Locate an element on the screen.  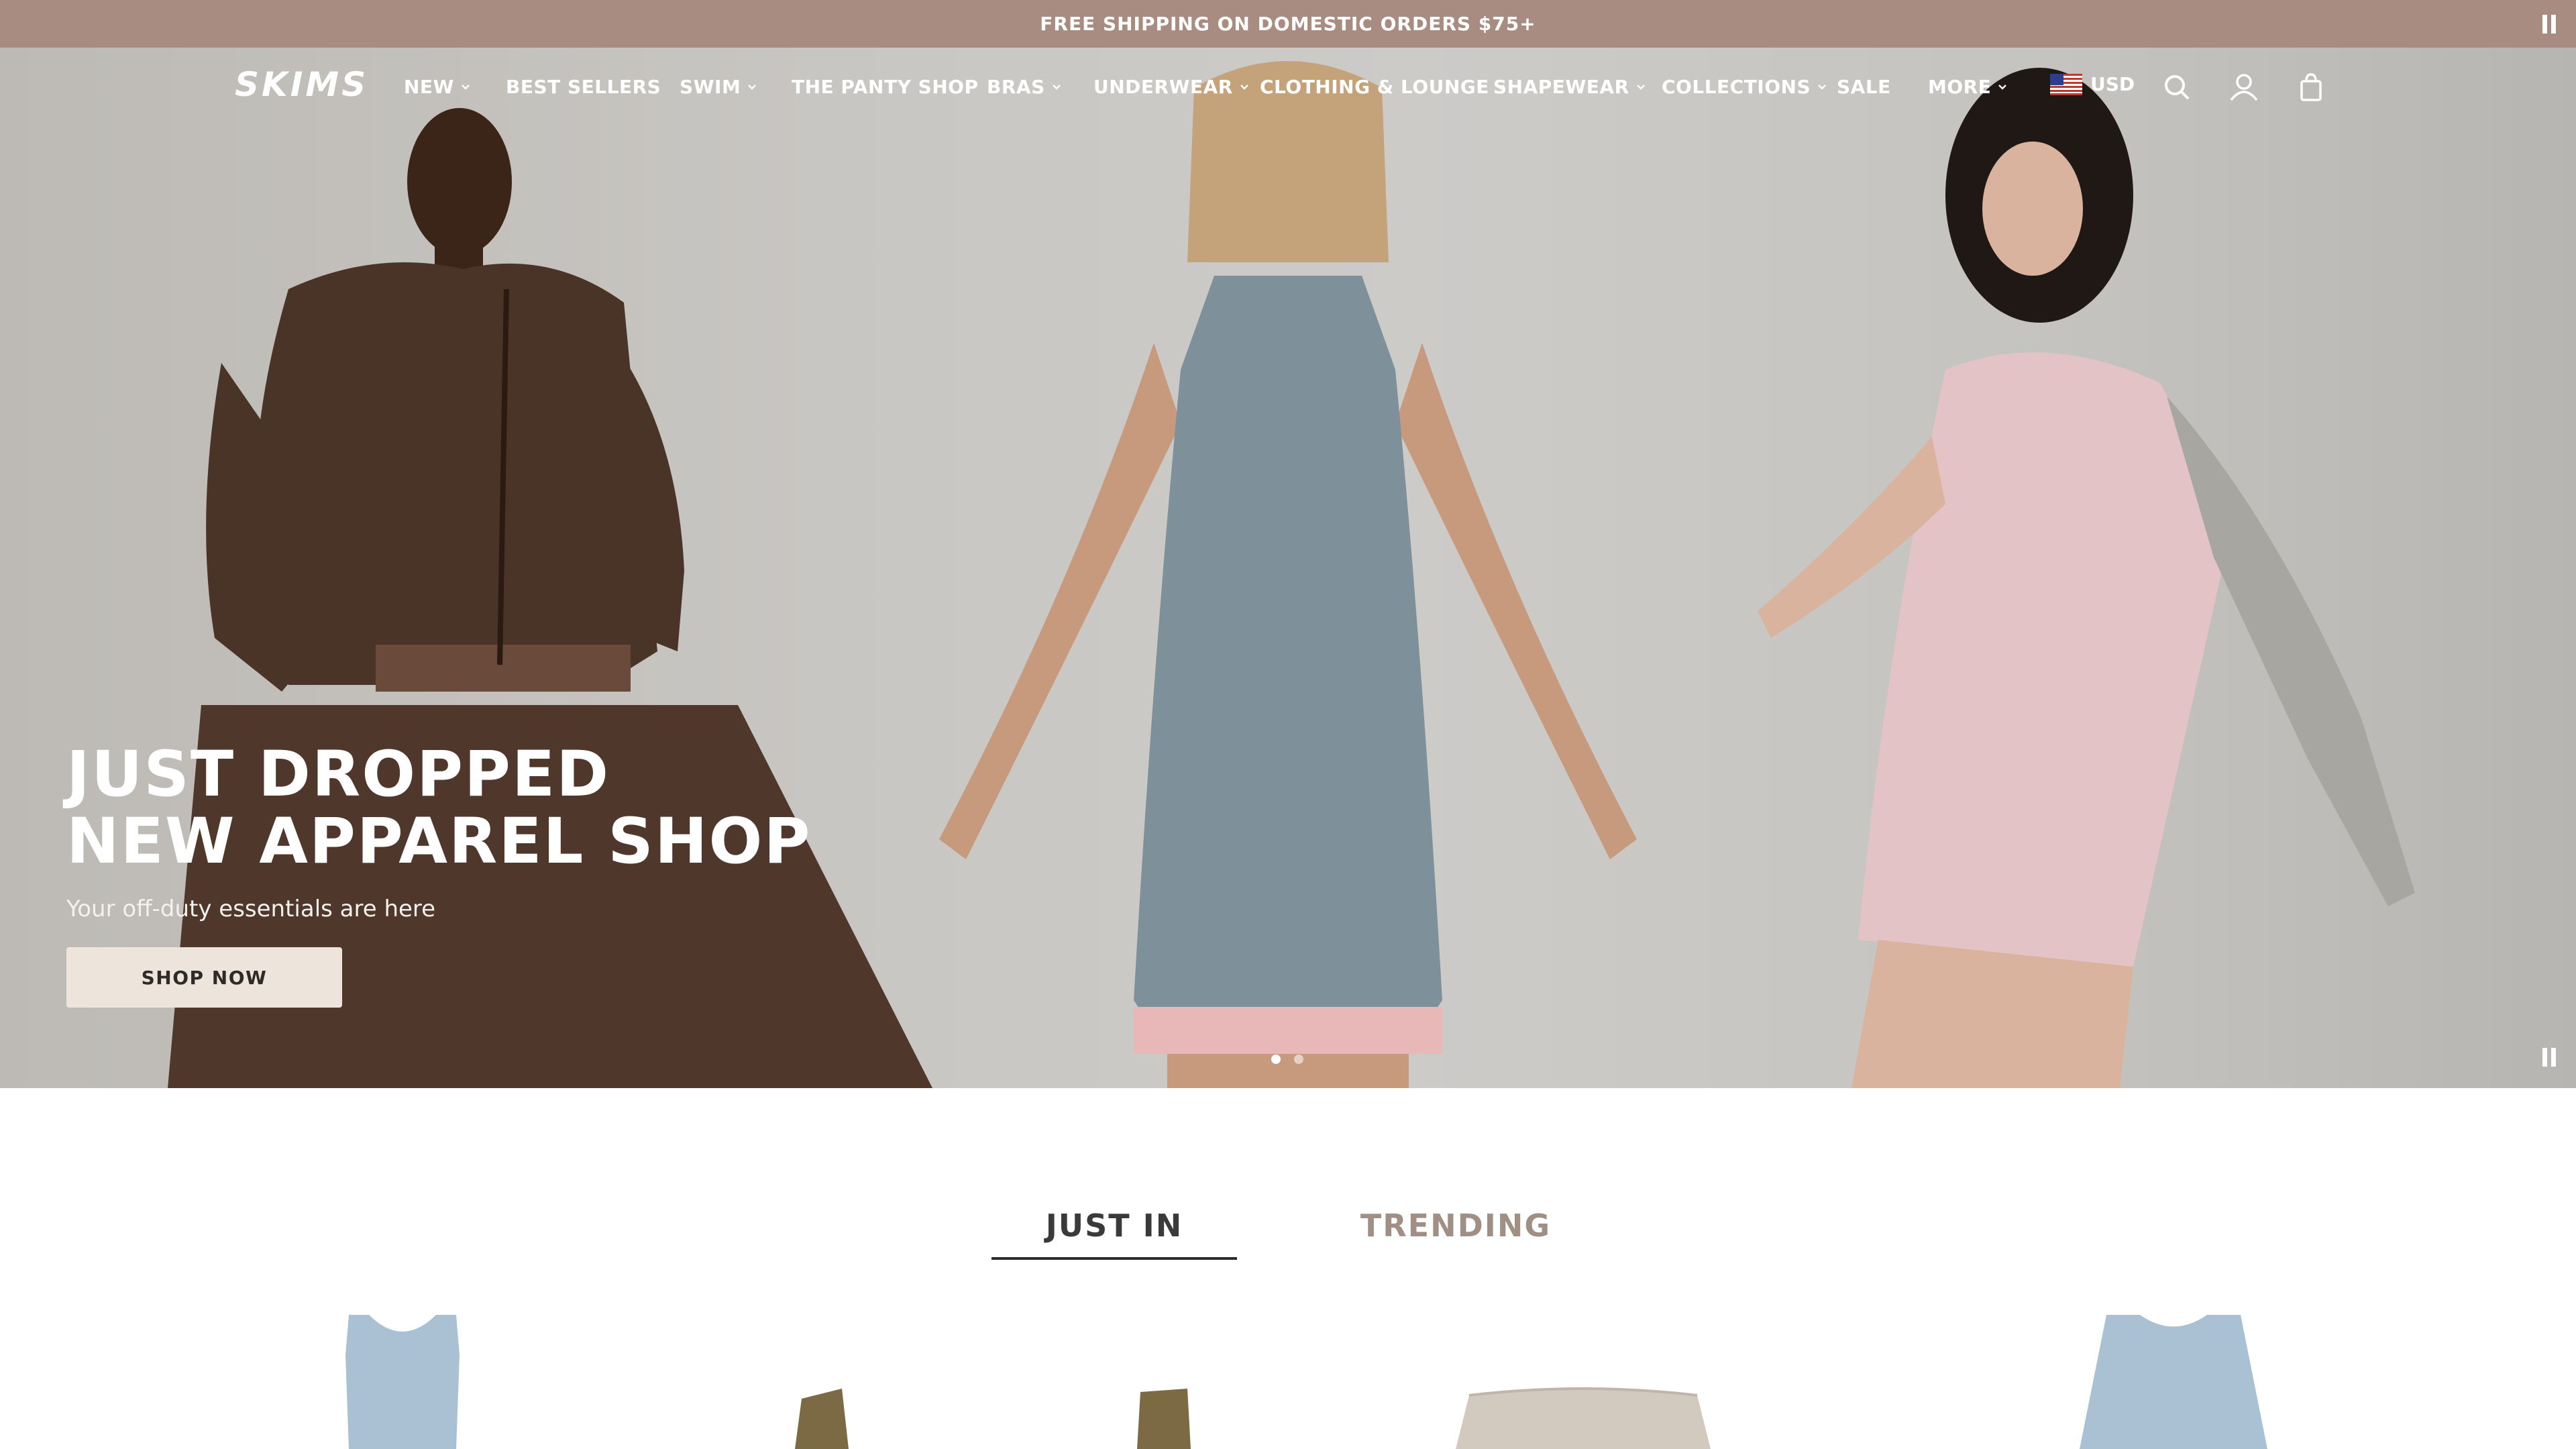
hero-title-line1: JUST DROPPED is located at coordinates (338, 774).